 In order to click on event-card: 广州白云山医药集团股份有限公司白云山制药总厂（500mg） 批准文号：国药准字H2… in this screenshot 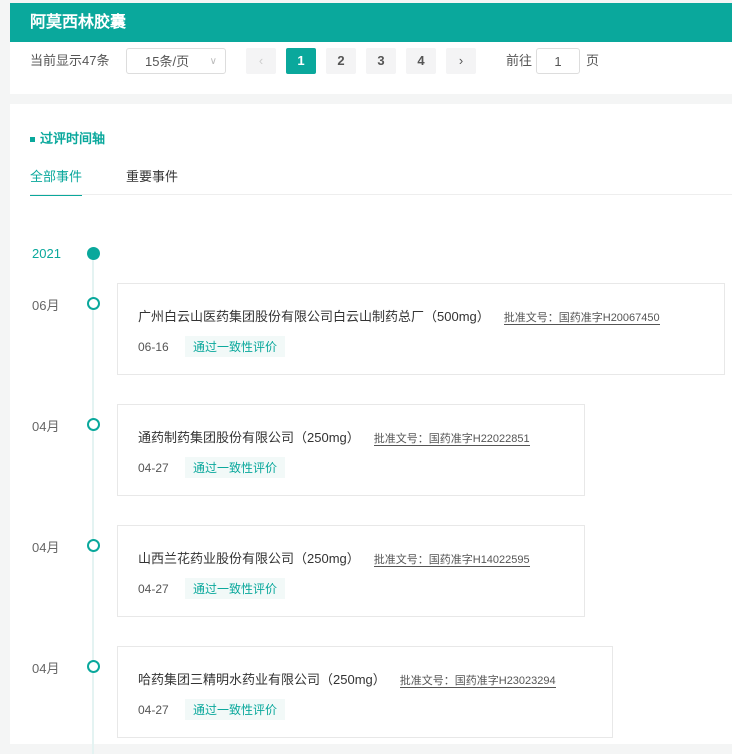, I will do `click(421, 329)`.